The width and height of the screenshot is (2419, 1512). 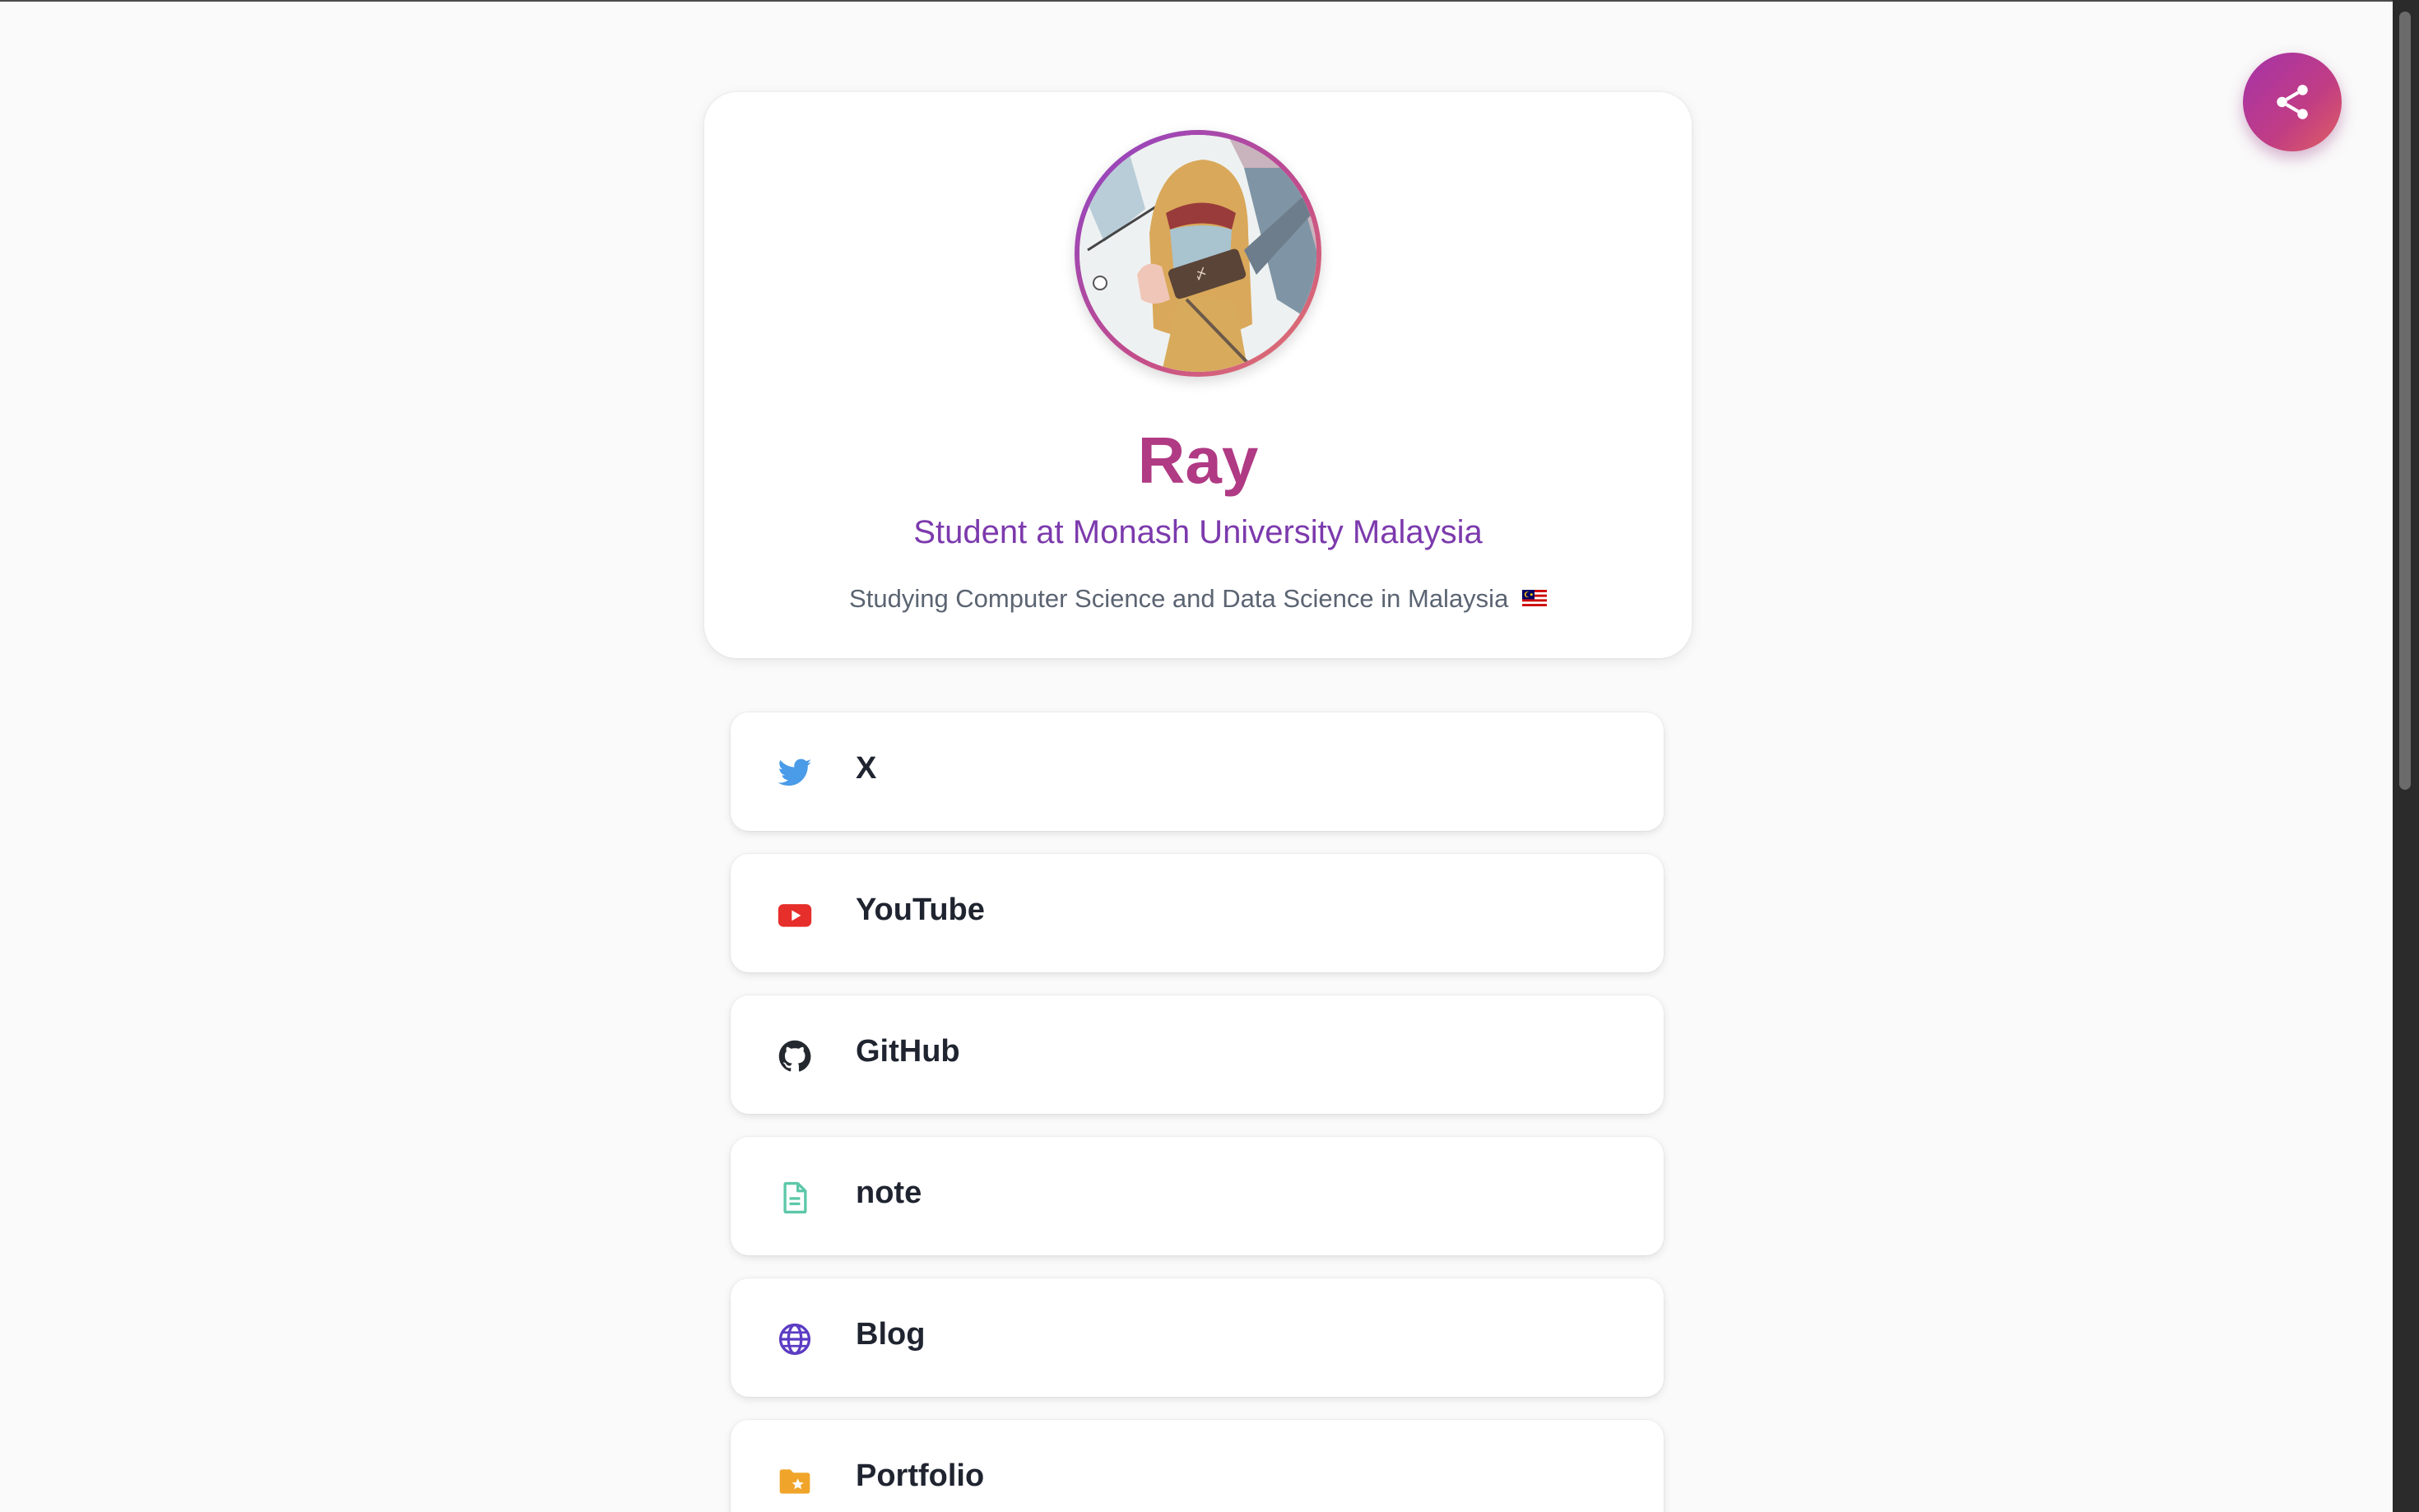 What do you see at coordinates (891, 1334) in the screenshot?
I see `link-label: Blog` at bounding box center [891, 1334].